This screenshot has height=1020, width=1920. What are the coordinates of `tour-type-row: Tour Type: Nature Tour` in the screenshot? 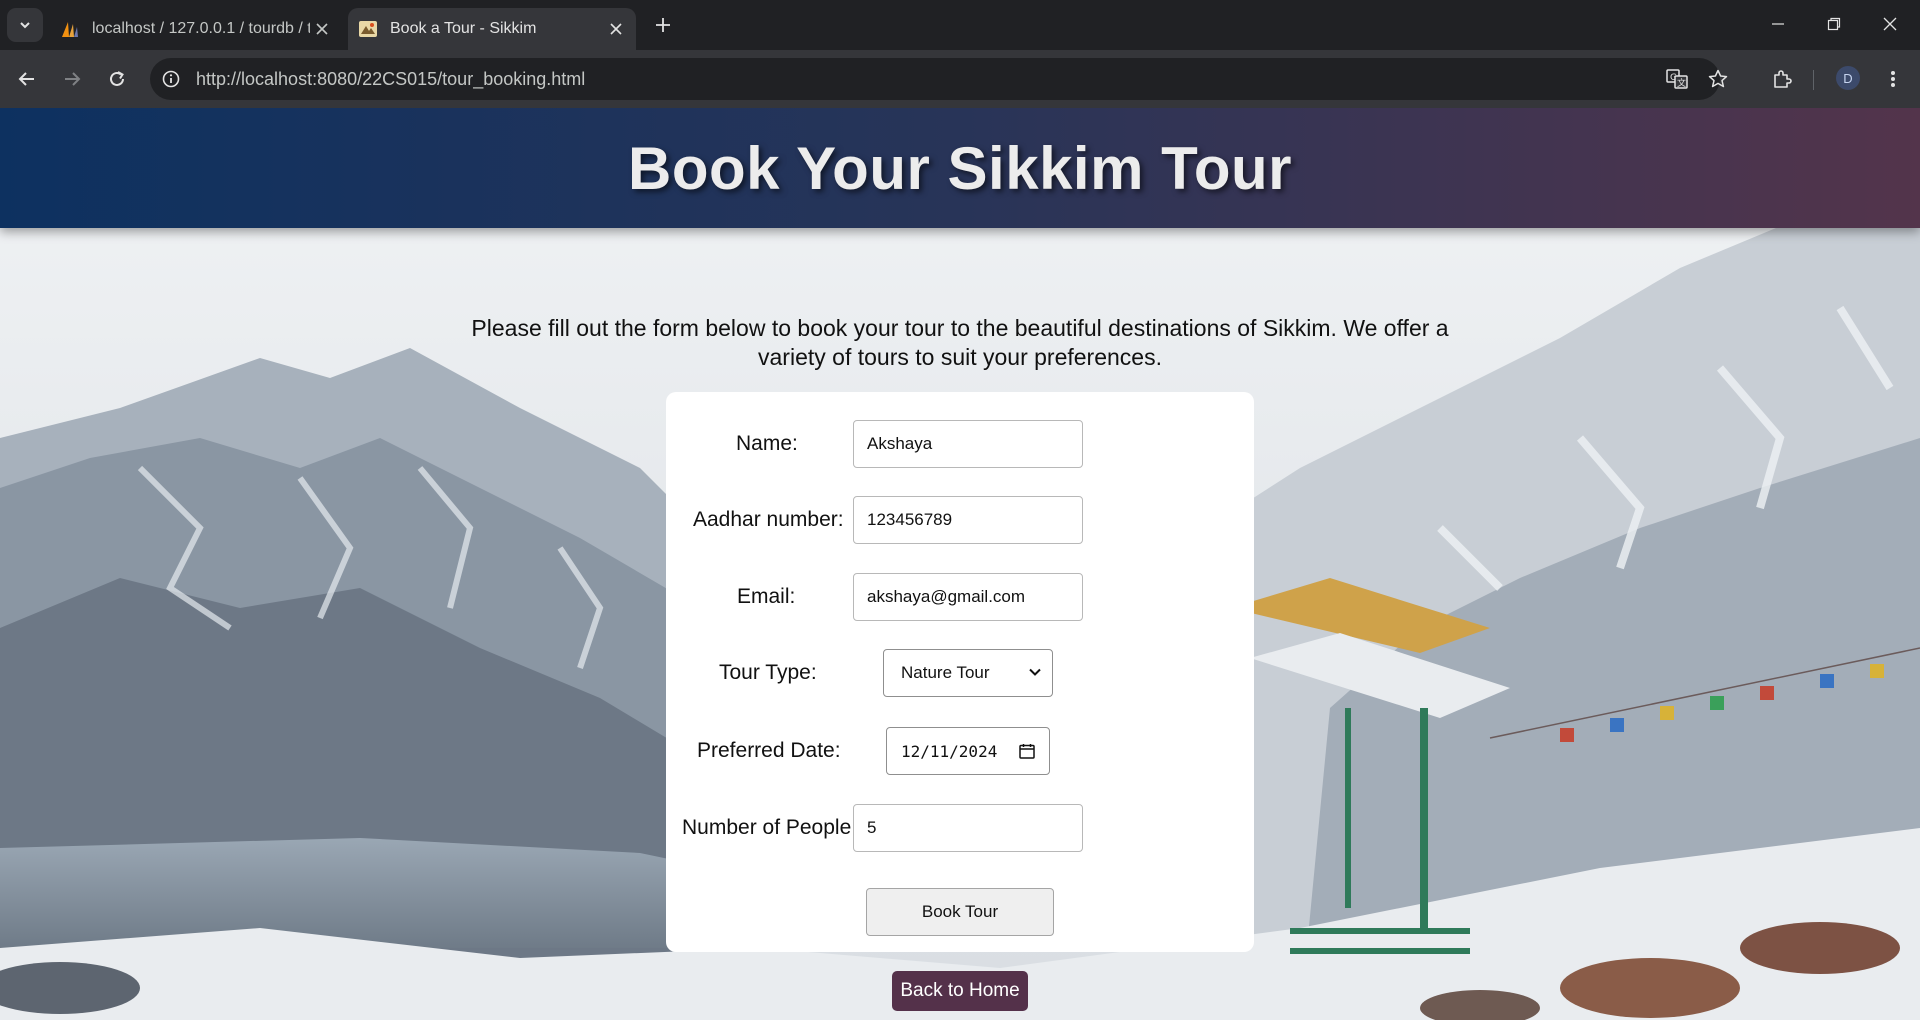 It's located at (960, 673).